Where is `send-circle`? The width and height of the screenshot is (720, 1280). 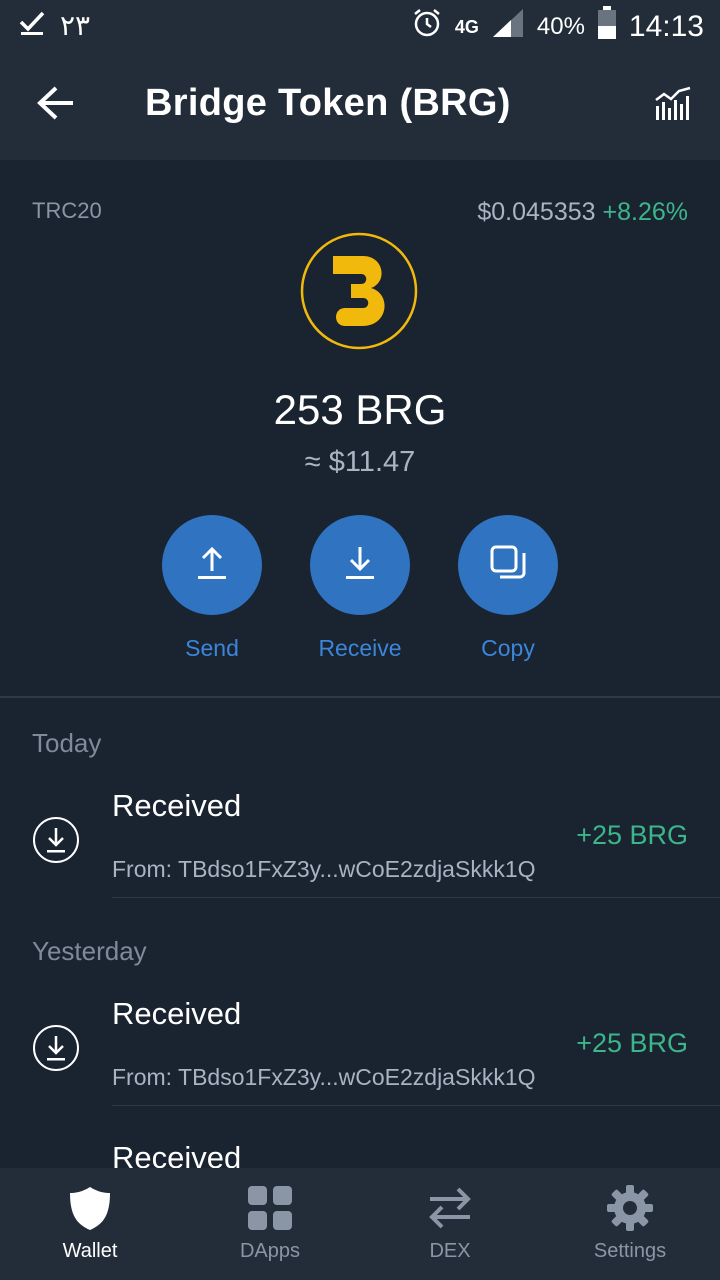 send-circle is located at coordinates (212, 565).